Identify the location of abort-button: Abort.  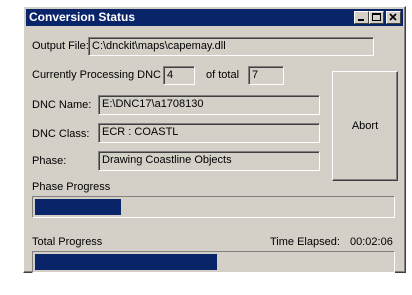
(365, 126).